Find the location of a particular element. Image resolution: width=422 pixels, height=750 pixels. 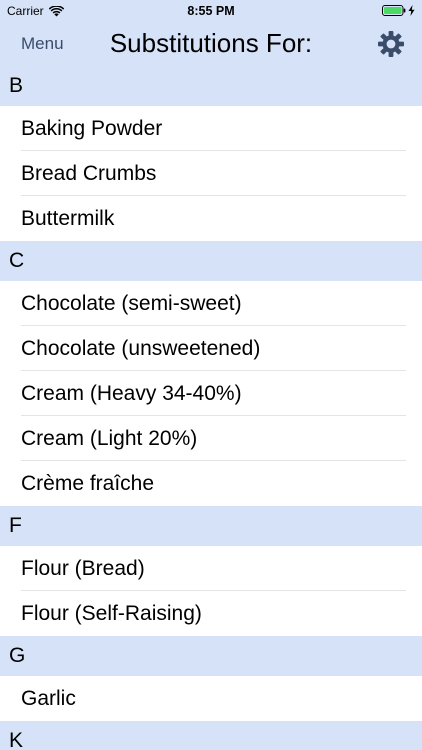

section-header-g: G is located at coordinates (211, 656).